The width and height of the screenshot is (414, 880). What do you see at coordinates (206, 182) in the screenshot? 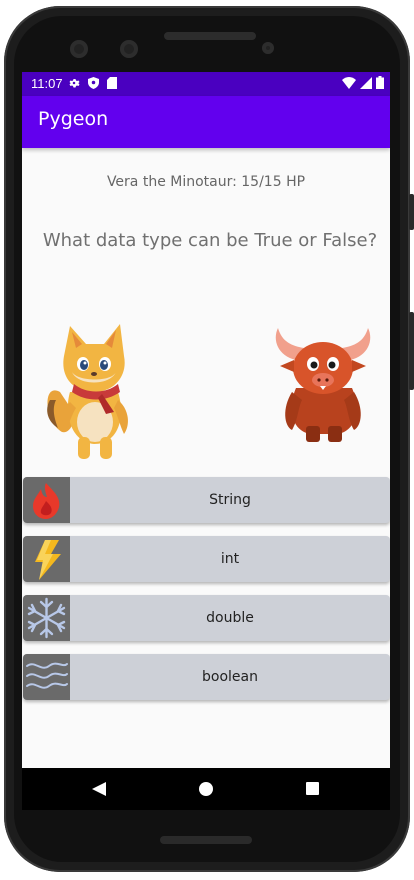
I see `enemy-hp-text: Vera the Minotaur: 15/15 HP` at bounding box center [206, 182].